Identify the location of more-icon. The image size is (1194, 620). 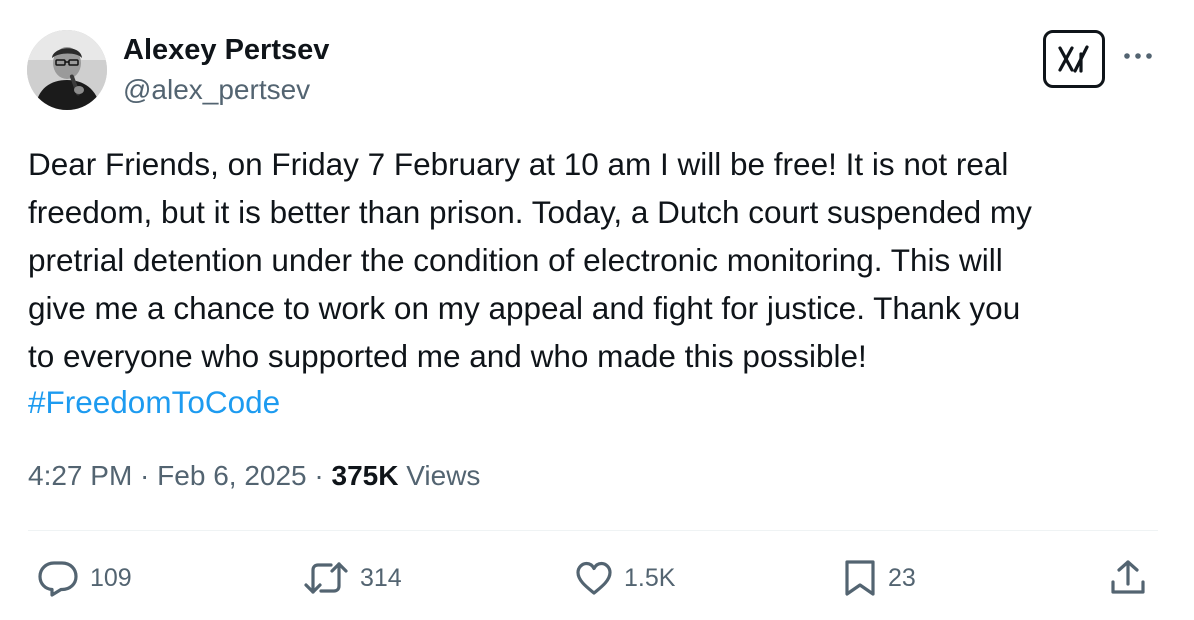
(1138, 56).